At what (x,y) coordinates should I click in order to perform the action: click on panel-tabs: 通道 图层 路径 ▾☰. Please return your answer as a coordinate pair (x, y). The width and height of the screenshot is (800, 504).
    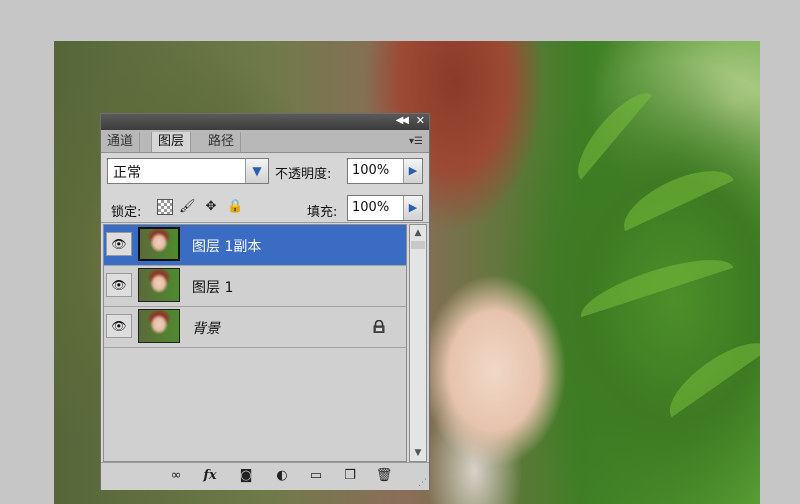
    Looking at the image, I should click on (265, 141).